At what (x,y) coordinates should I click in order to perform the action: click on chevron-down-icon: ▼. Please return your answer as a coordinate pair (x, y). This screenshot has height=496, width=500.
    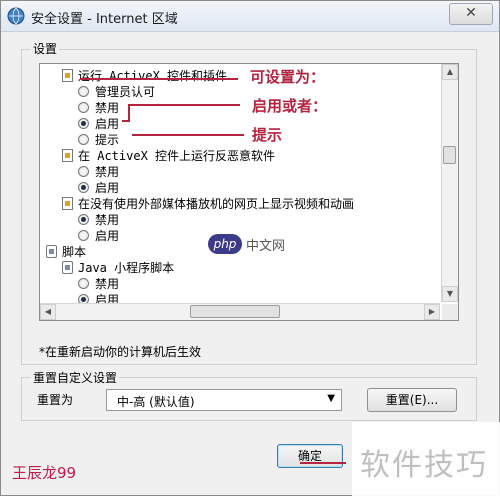
    Looking at the image, I should click on (331, 398).